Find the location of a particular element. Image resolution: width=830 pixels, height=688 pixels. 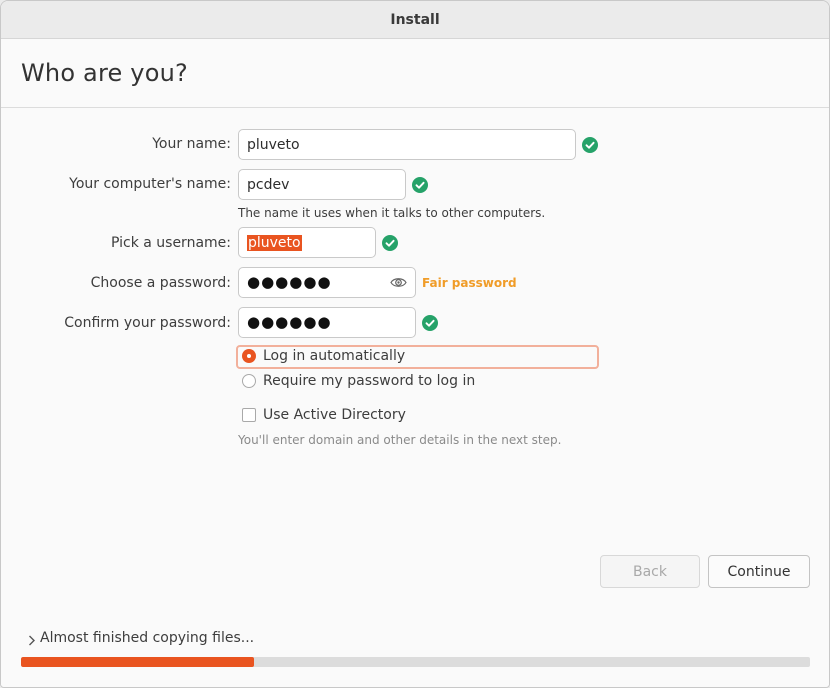

continue-button: Continue is located at coordinates (759, 571).